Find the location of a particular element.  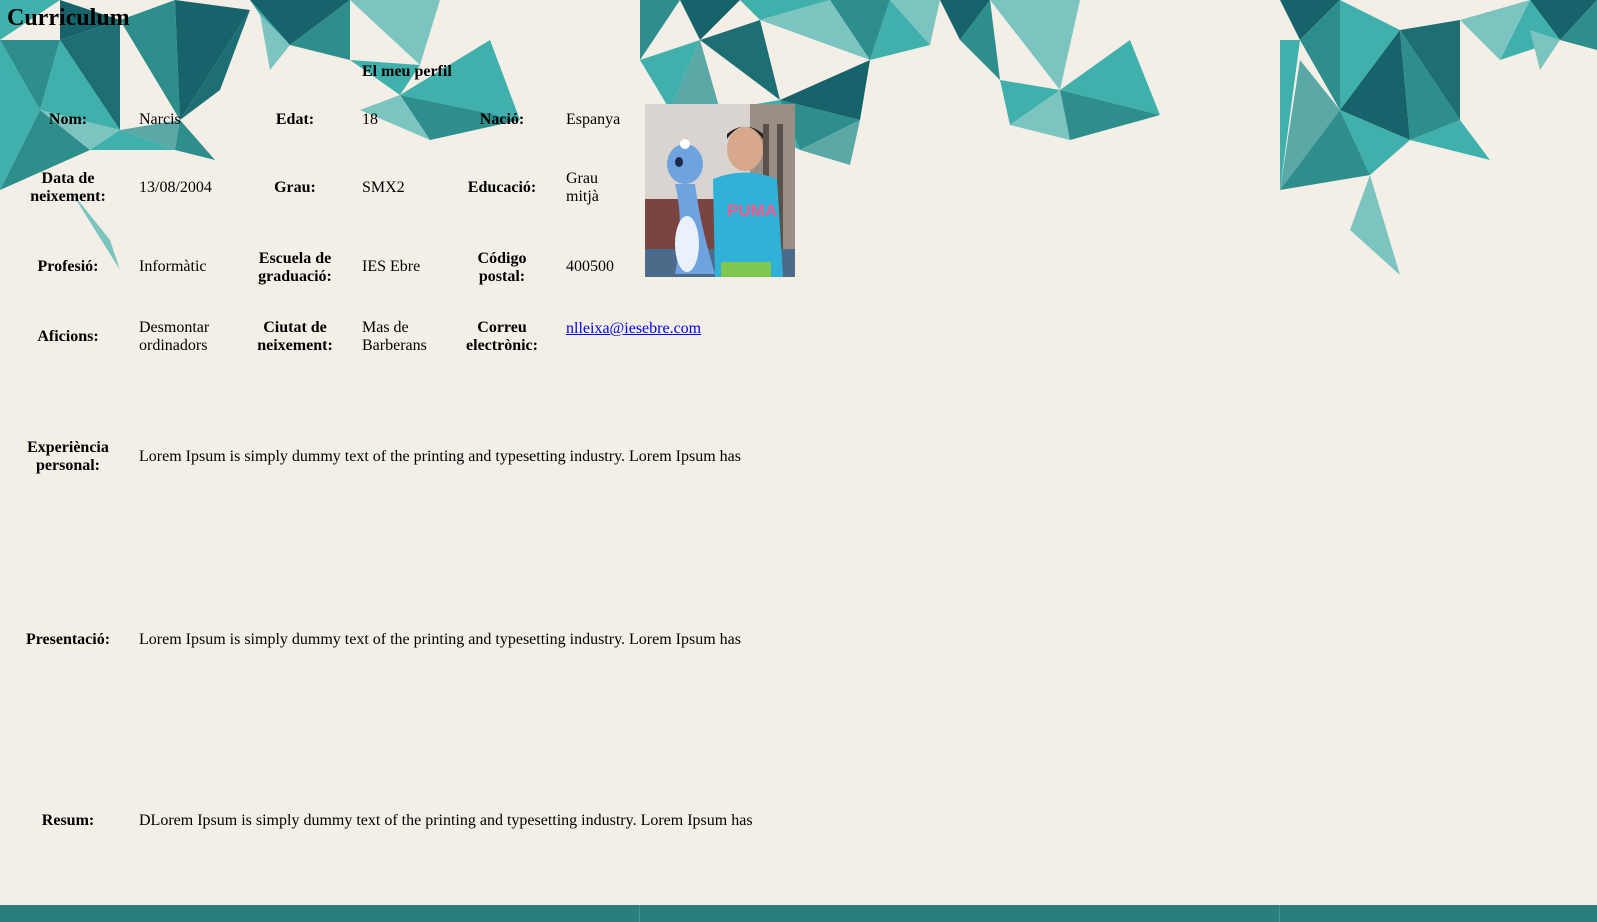

edat-label: Edat: is located at coordinates (295, 119).